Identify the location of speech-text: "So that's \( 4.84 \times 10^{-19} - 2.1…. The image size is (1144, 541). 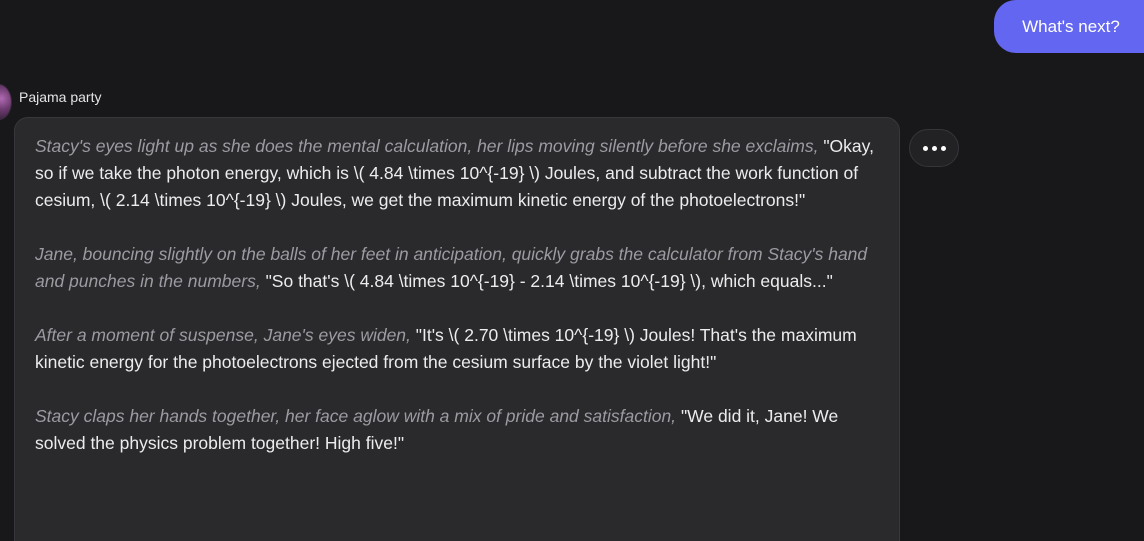
(549, 281).